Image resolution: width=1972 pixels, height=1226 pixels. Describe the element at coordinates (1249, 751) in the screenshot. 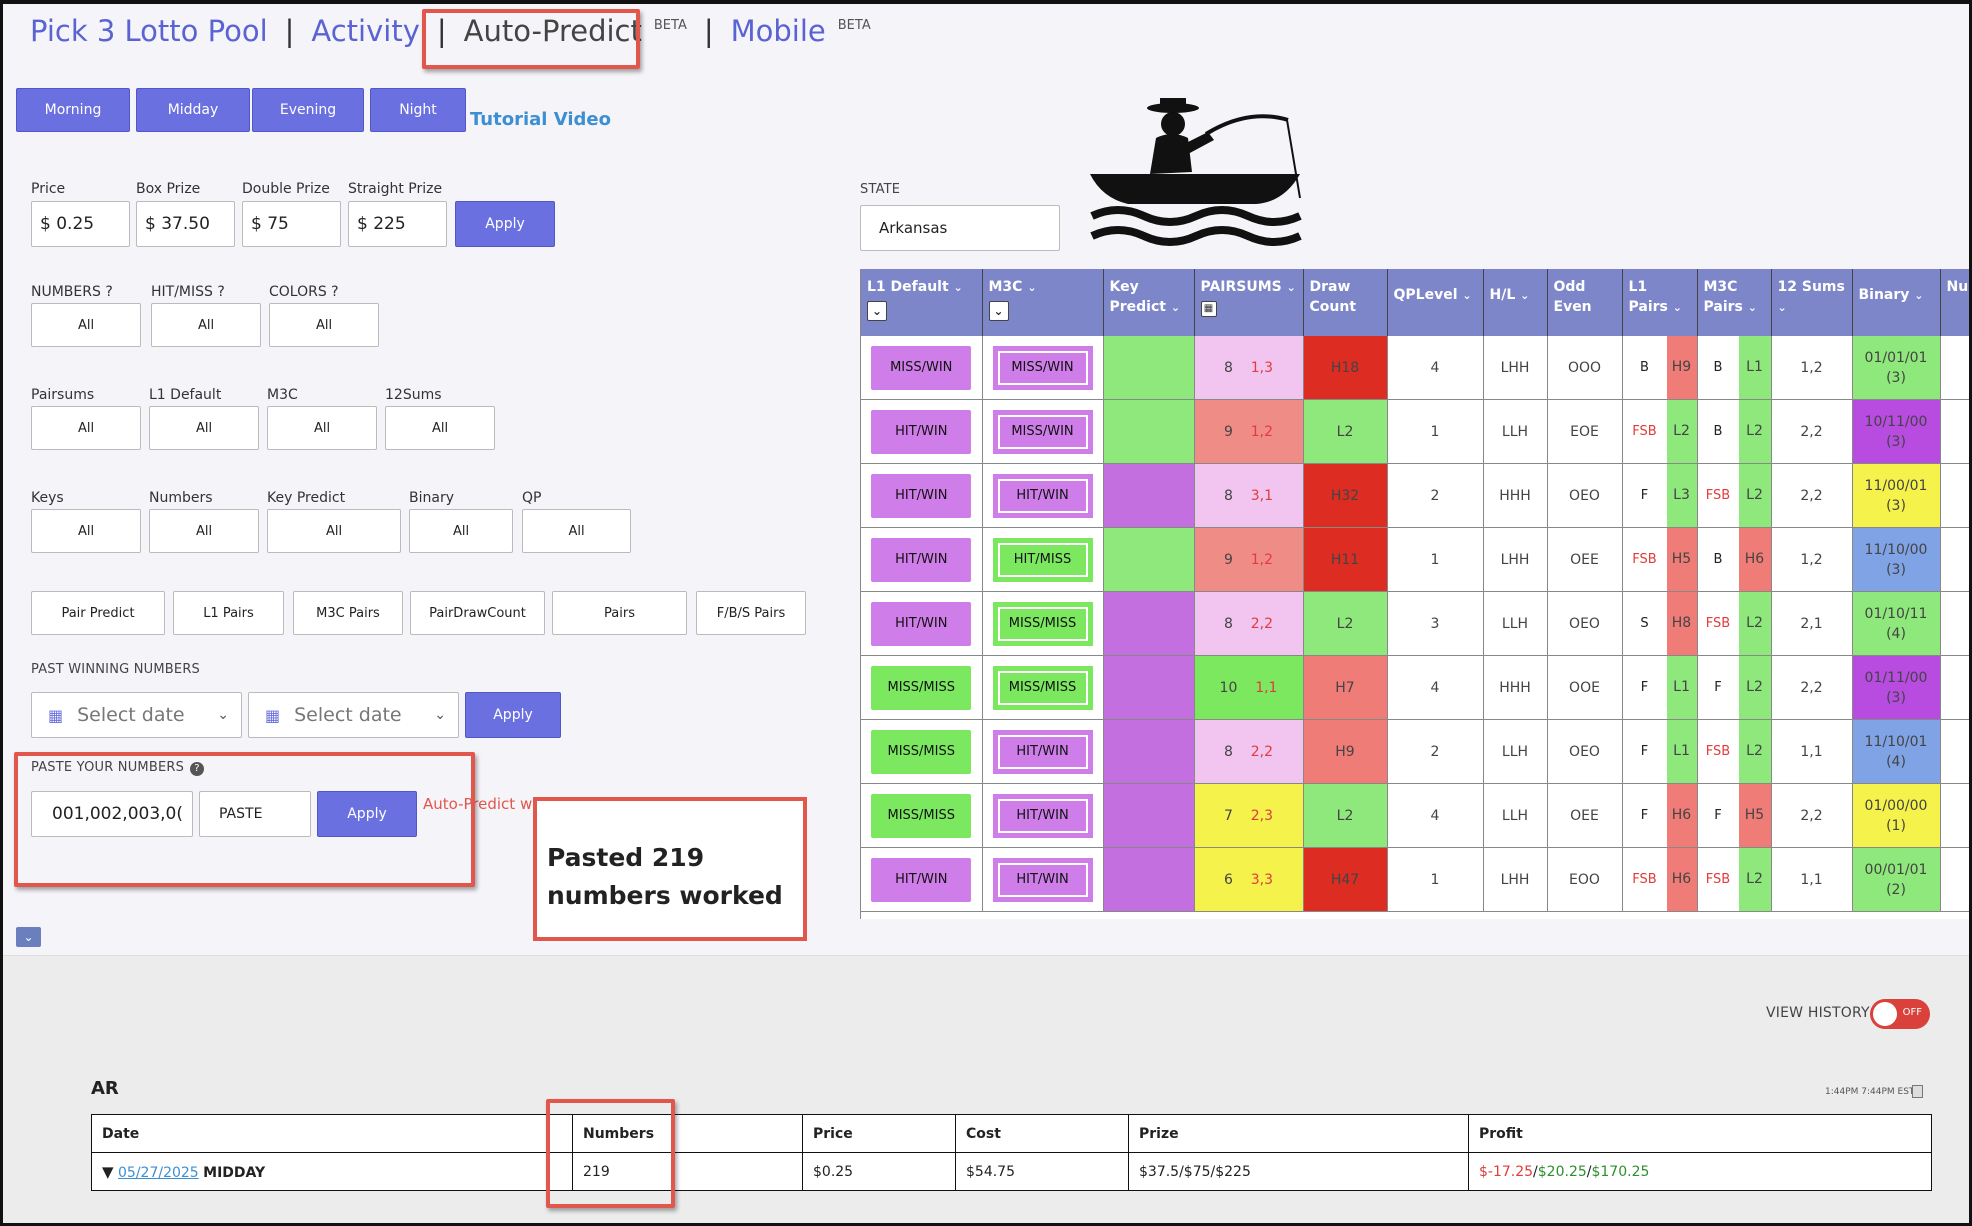

I see `pairsums-cell: 8 2,2` at that location.